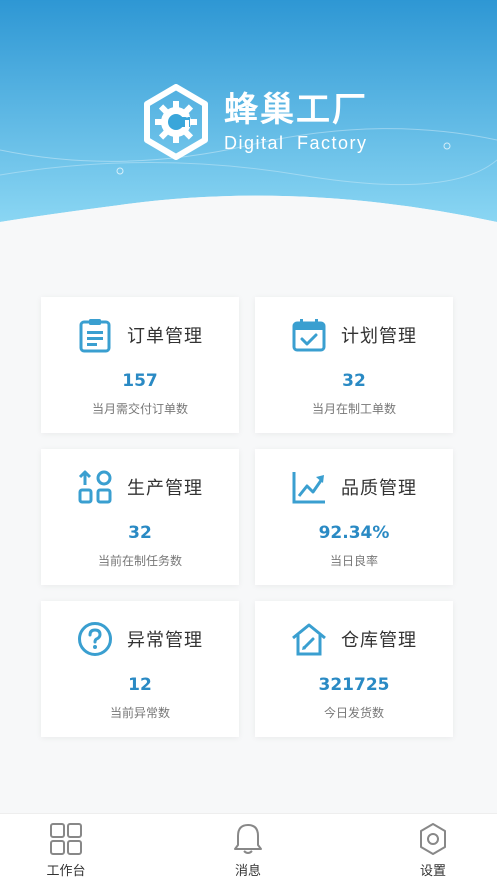 The image size is (497, 883). Describe the element at coordinates (296, 110) in the screenshot. I see `brand-name-cn: 蜂巢工厂` at that location.